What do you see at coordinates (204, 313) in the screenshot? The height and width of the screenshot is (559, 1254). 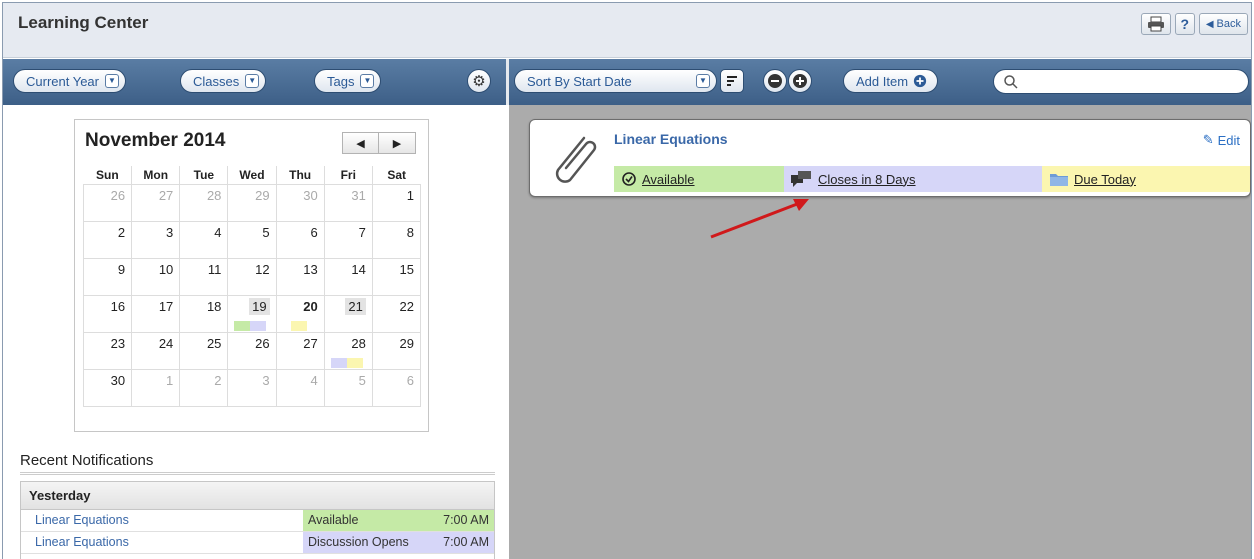 I see `calendar-day: 18` at bounding box center [204, 313].